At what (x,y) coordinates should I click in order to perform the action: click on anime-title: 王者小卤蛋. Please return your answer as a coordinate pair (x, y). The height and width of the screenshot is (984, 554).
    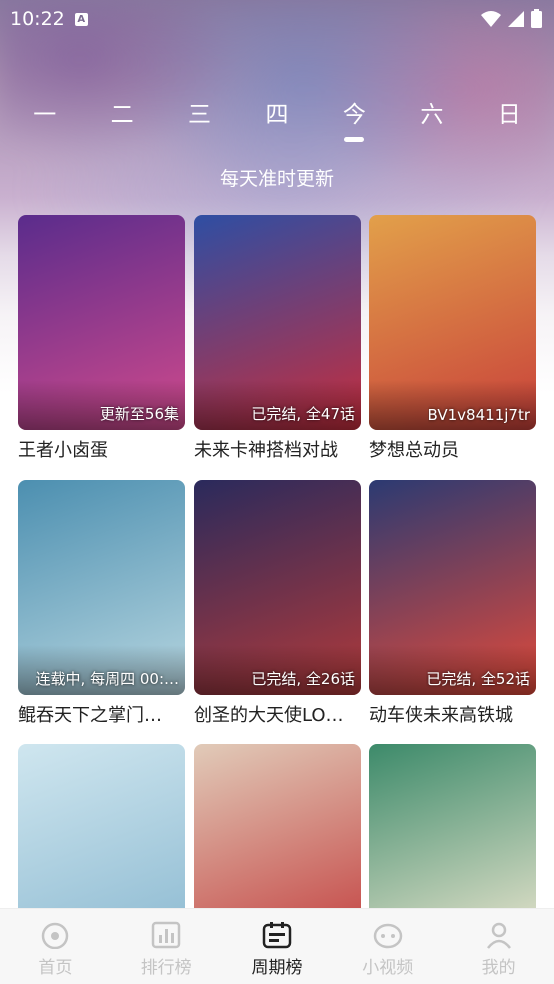
    Looking at the image, I should click on (63, 450).